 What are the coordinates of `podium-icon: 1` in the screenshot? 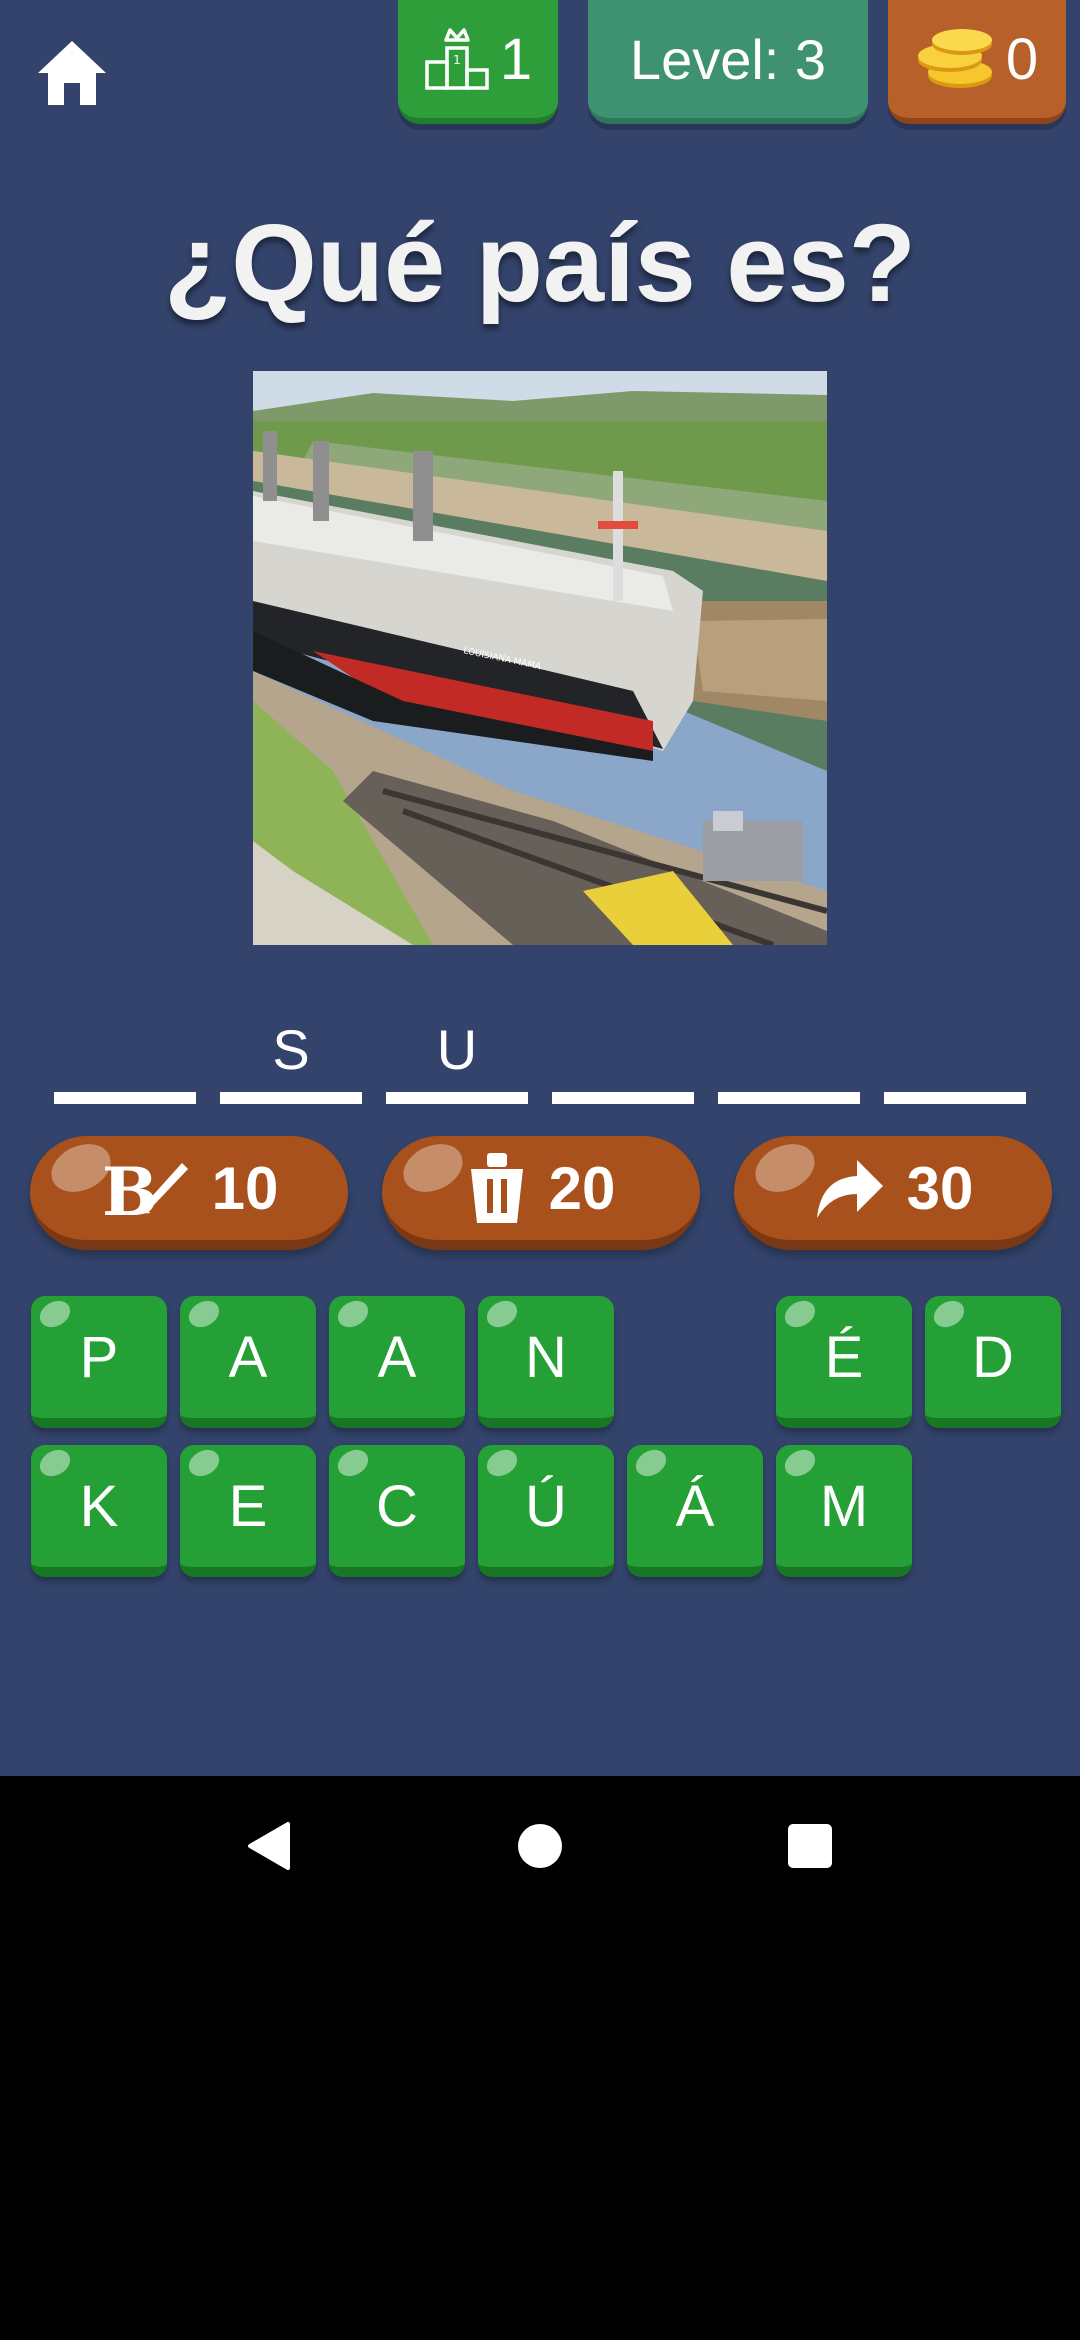 It's located at (457, 59).